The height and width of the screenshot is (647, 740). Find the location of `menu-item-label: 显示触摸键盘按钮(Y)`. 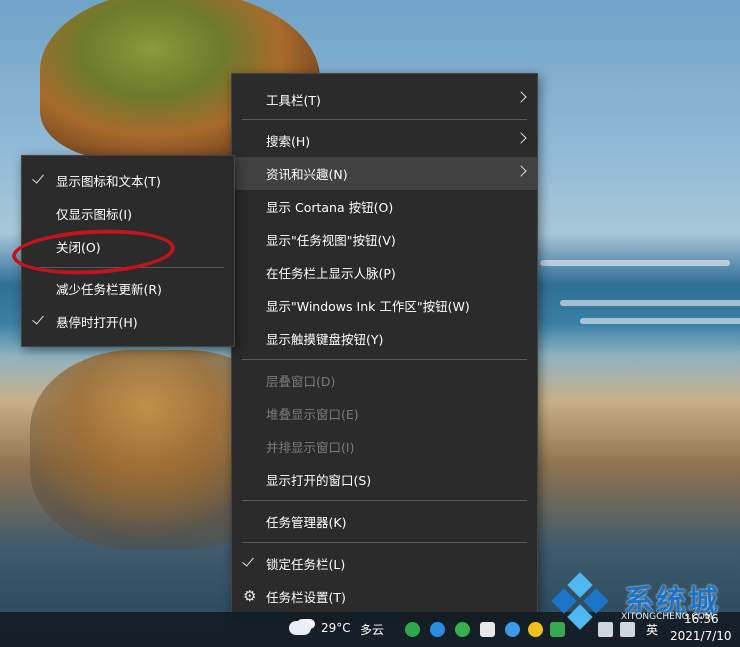

menu-item-label: 显示触摸键盘按钮(Y) is located at coordinates (325, 339).